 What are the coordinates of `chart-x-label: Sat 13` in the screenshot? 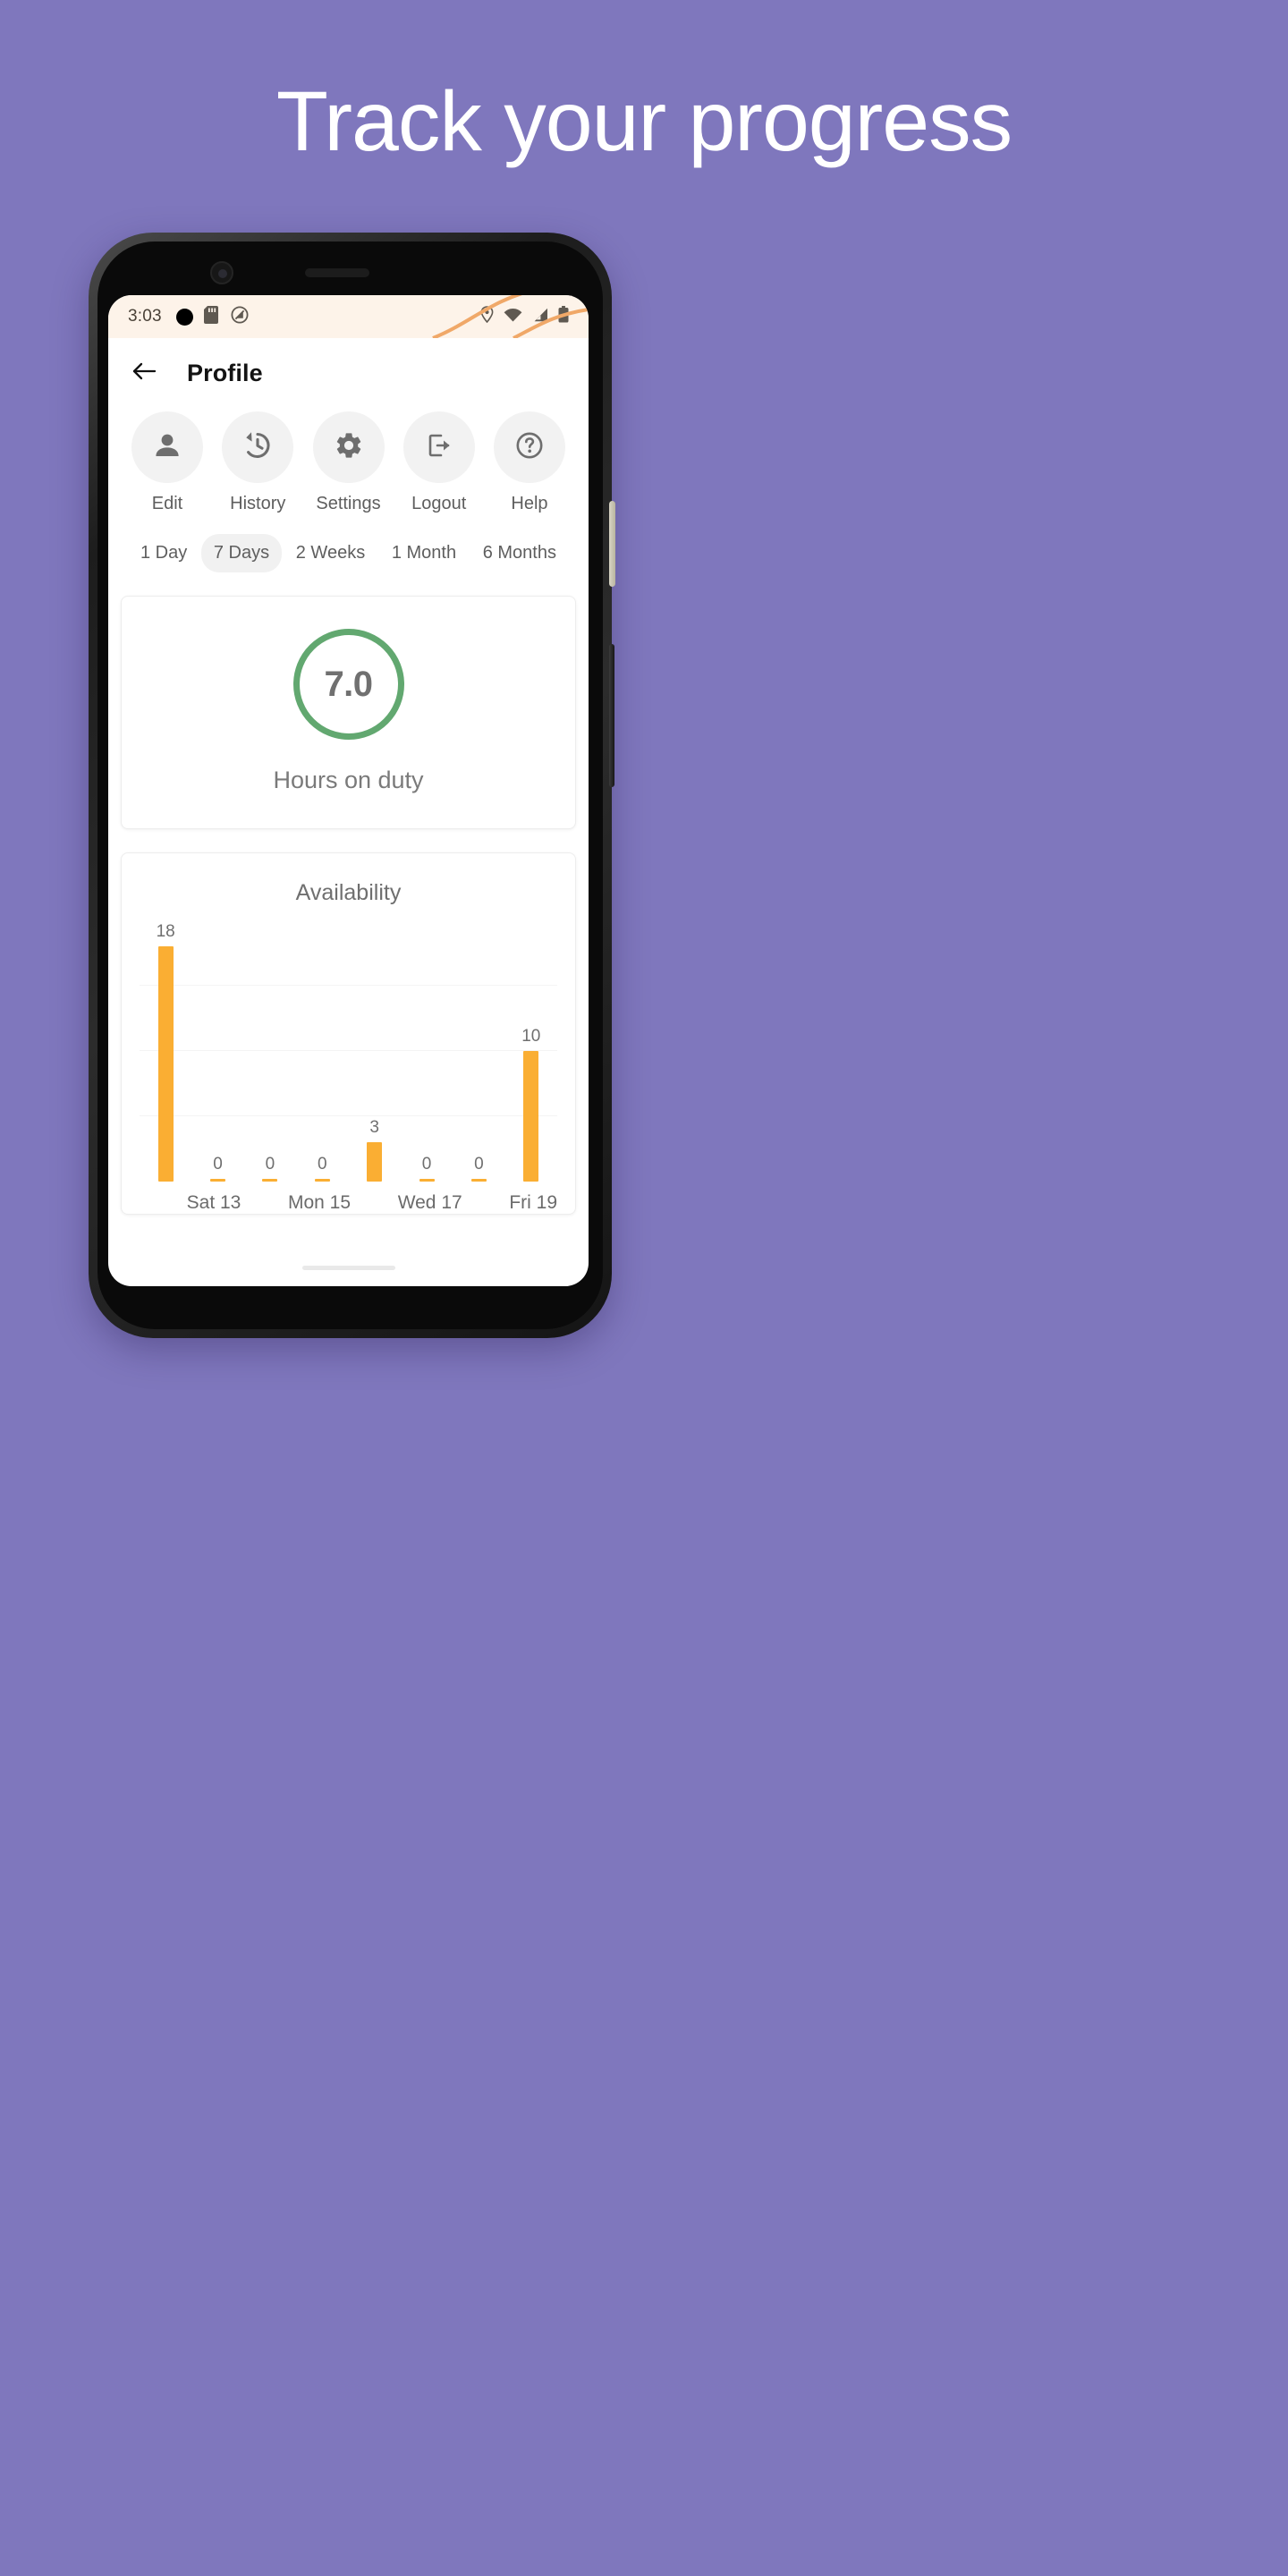 It's located at (214, 1202).